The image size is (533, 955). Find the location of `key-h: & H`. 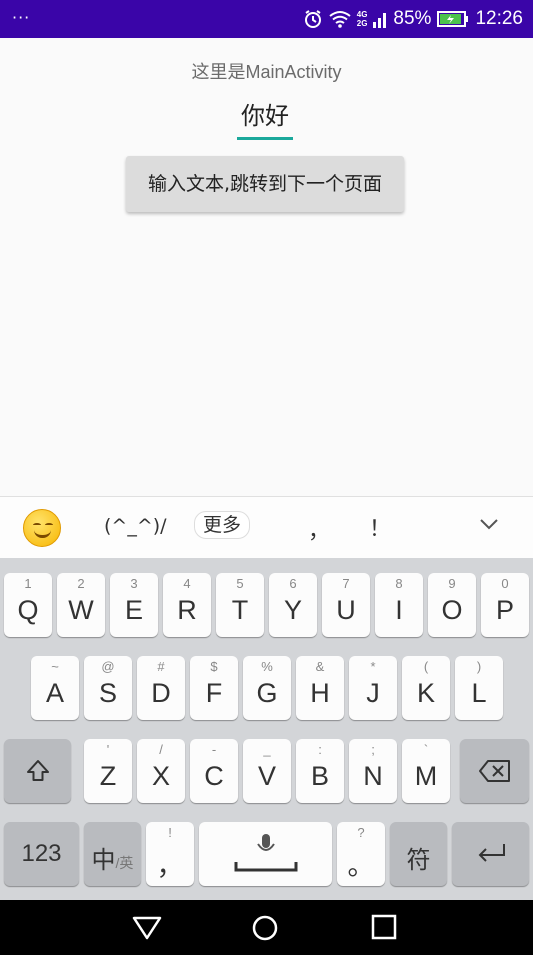

key-h: & H is located at coordinates (320, 688).